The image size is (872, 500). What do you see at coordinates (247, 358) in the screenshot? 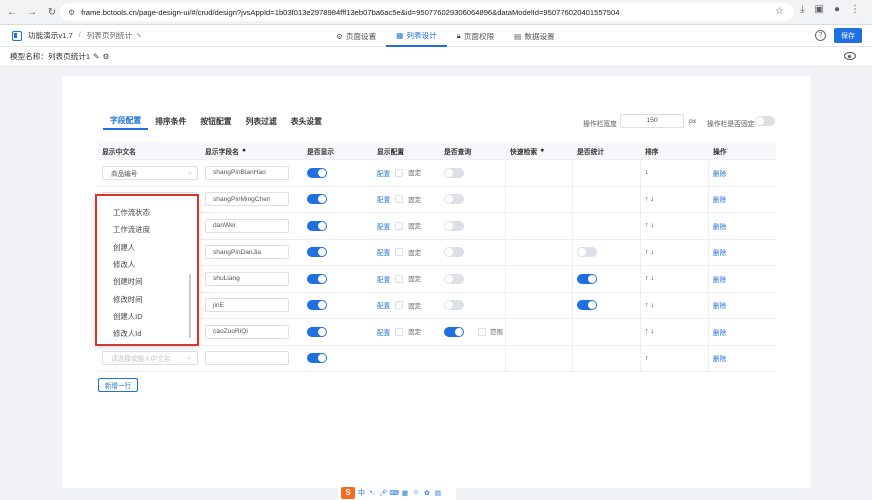
I see `field-name-input` at bounding box center [247, 358].